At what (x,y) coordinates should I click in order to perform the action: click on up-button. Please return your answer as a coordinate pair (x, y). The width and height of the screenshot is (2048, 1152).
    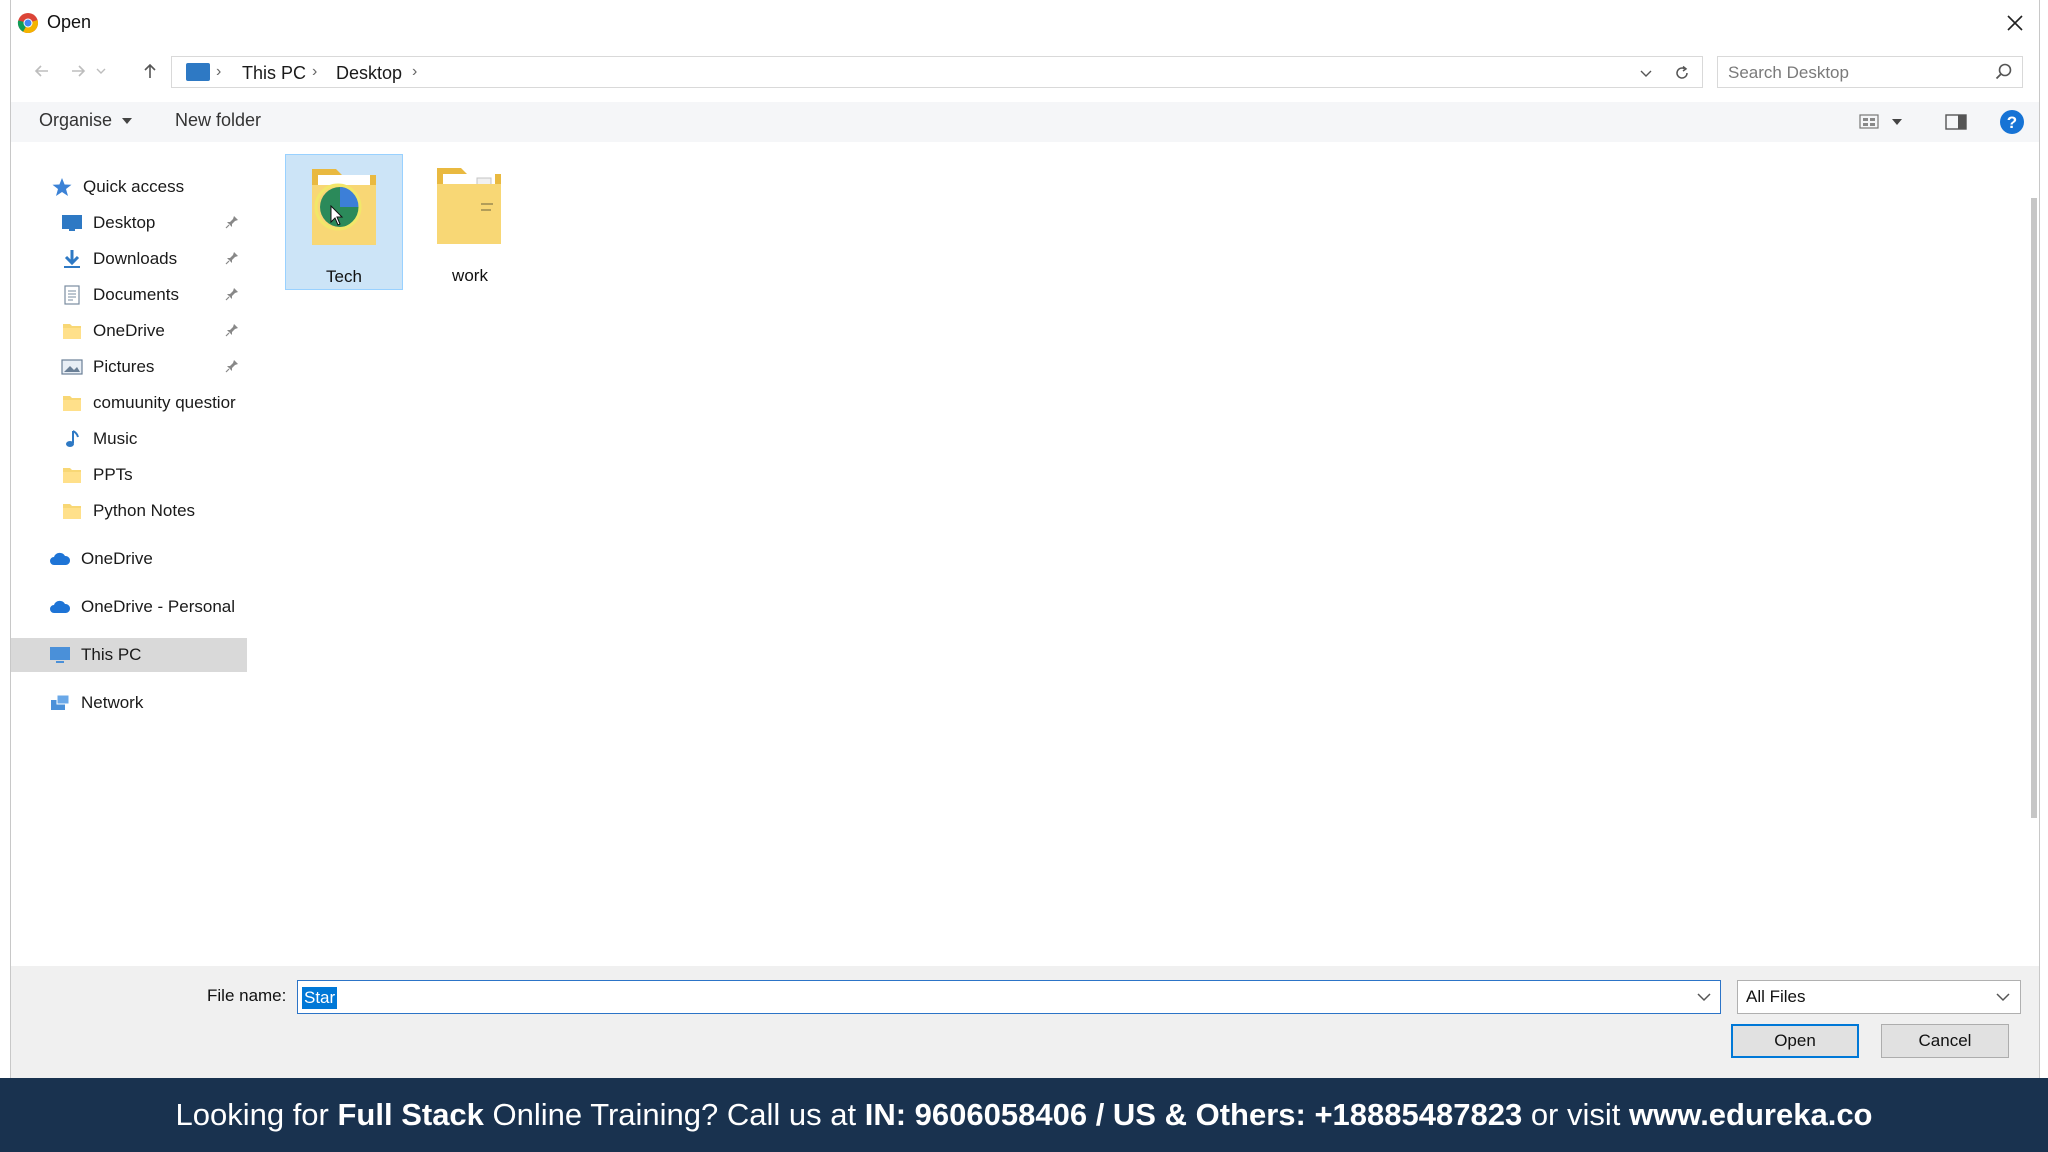
    Looking at the image, I should click on (150, 71).